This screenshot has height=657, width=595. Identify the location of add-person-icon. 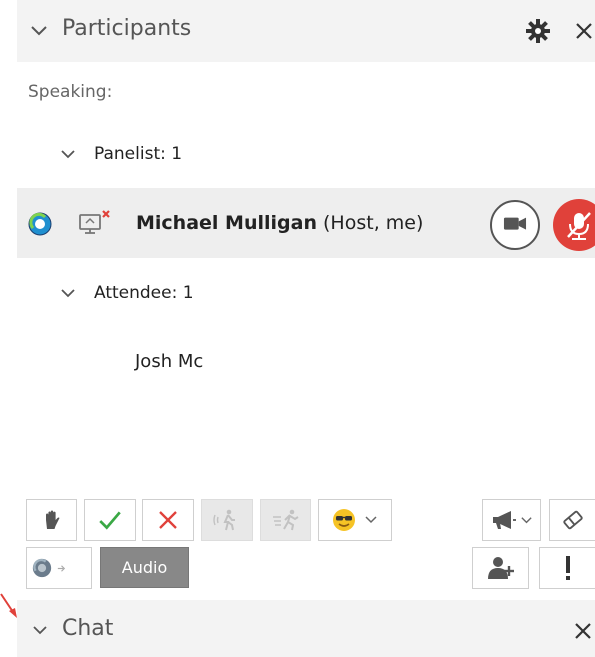
(500, 568).